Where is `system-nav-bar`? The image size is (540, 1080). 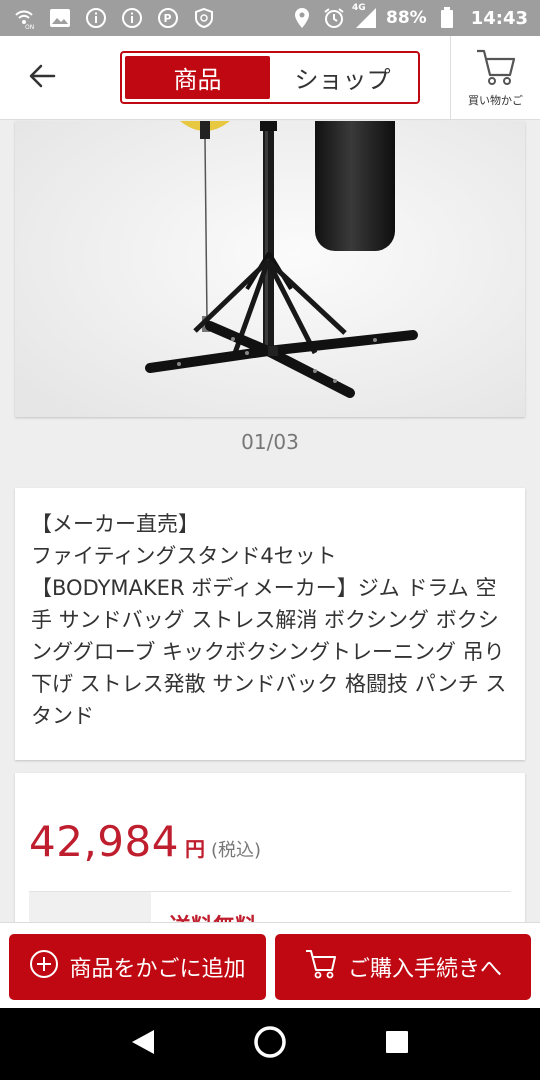 system-nav-bar is located at coordinates (270, 1044).